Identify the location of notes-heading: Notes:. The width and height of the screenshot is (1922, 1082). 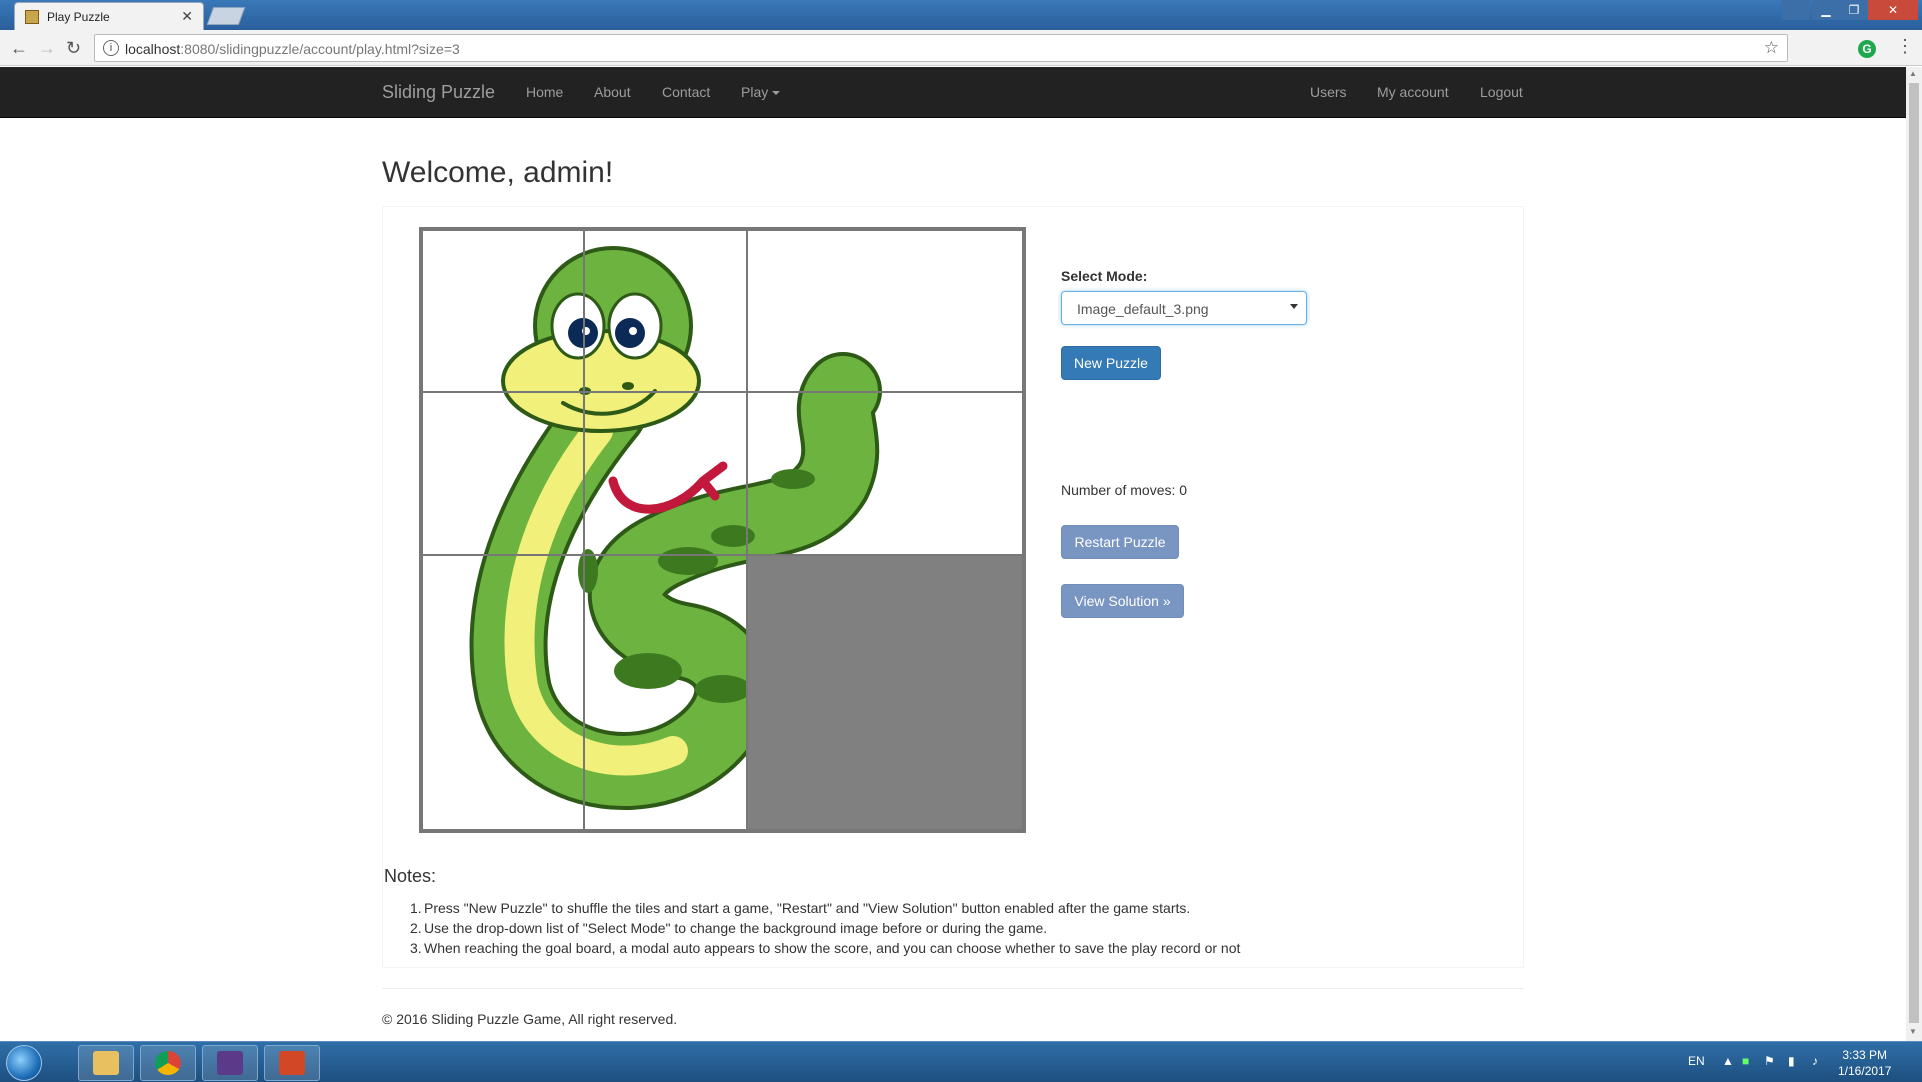
(410, 876).